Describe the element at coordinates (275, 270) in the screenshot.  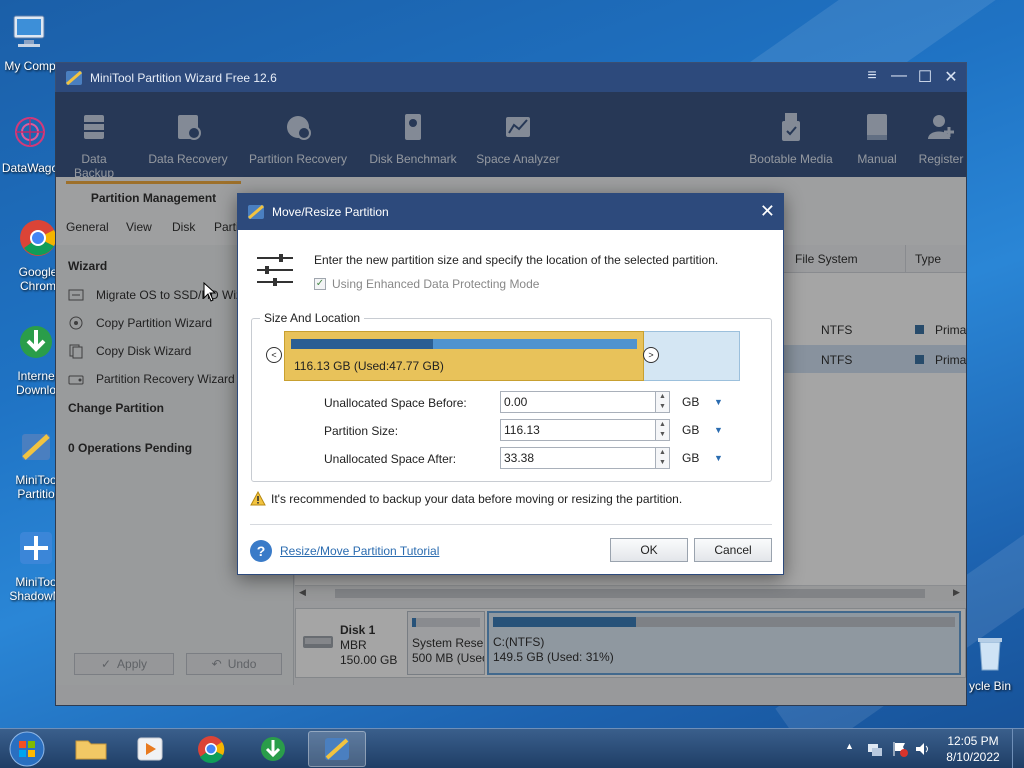
I see `sliders-icon` at that location.